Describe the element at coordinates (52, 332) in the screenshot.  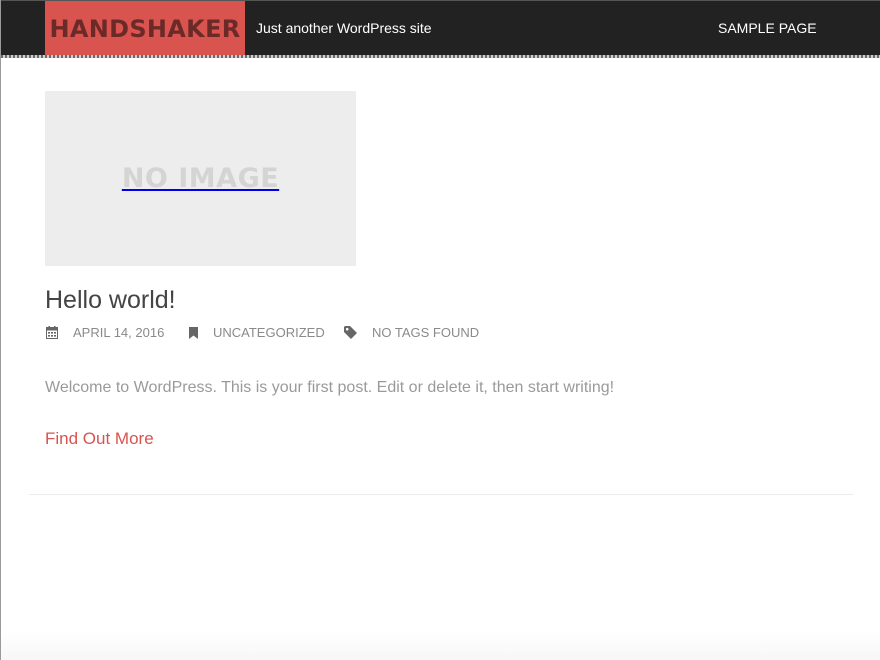
I see `calendar-icon` at that location.